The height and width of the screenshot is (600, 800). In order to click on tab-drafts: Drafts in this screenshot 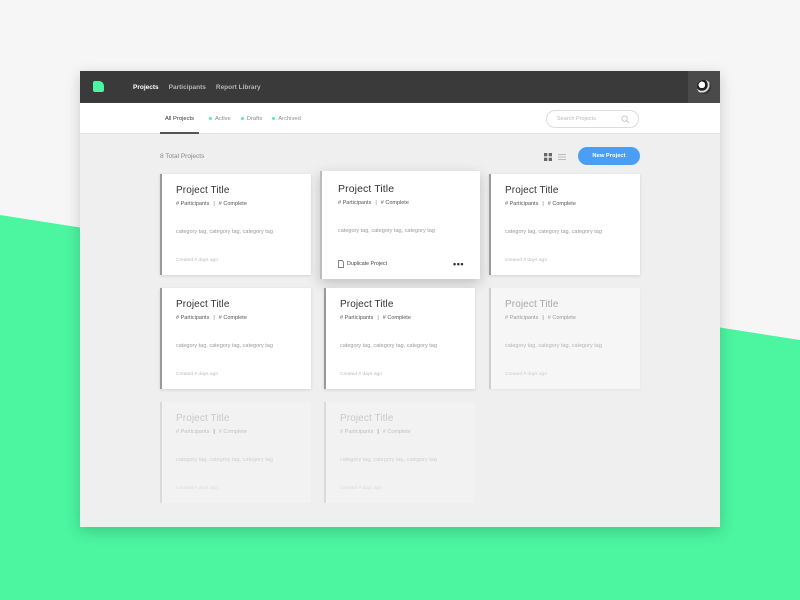, I will do `click(251, 118)`.